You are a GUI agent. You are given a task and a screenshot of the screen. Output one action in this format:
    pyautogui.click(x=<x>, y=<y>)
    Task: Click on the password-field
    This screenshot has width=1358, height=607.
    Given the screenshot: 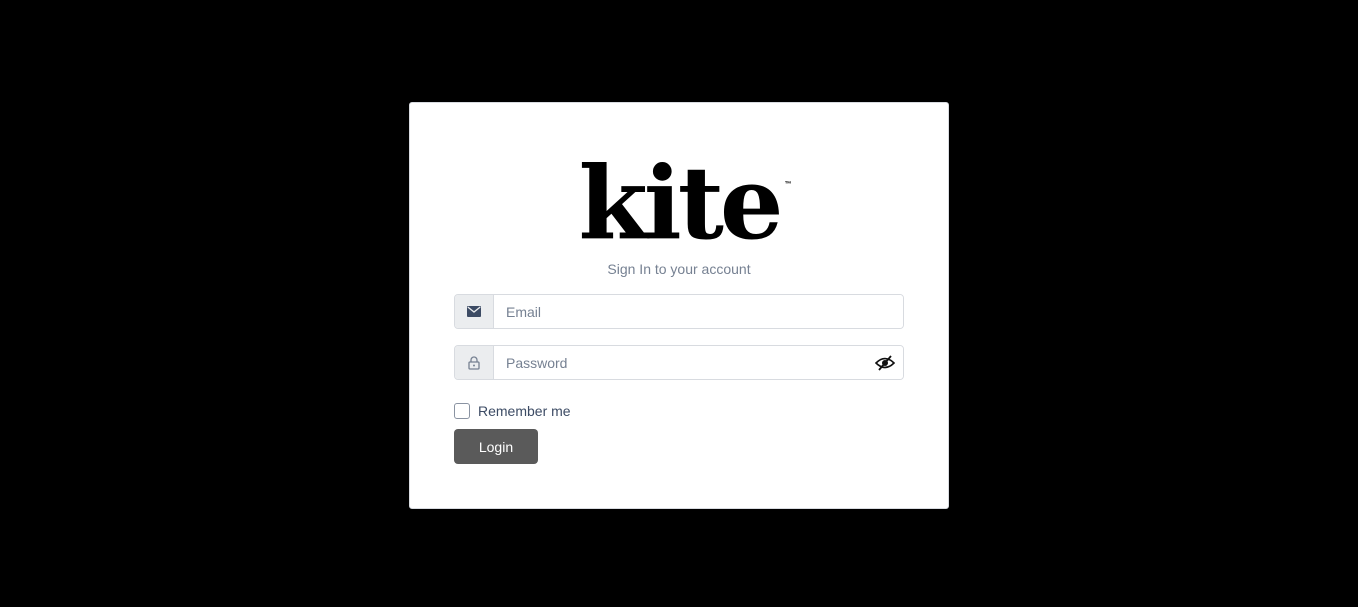 What is the action you would take?
    pyautogui.click(x=698, y=362)
    